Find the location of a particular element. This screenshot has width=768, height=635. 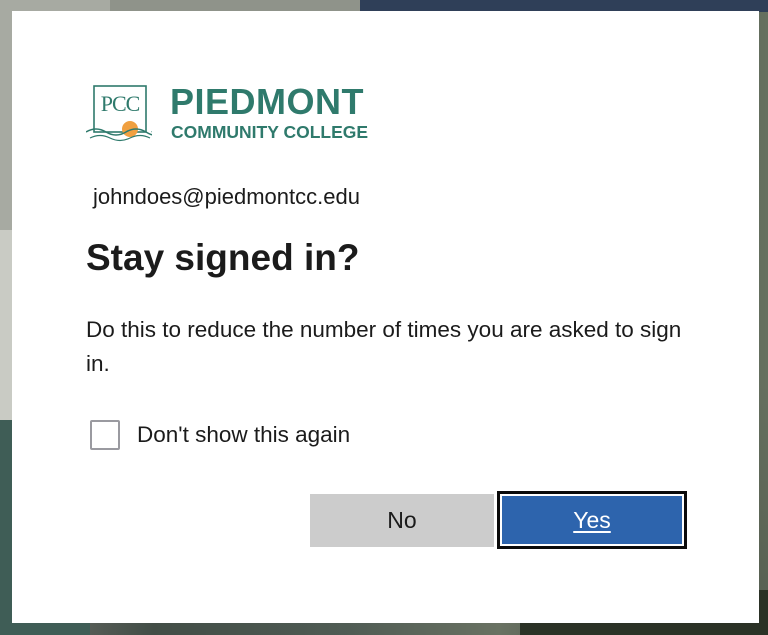

no-button: No is located at coordinates (402, 520).